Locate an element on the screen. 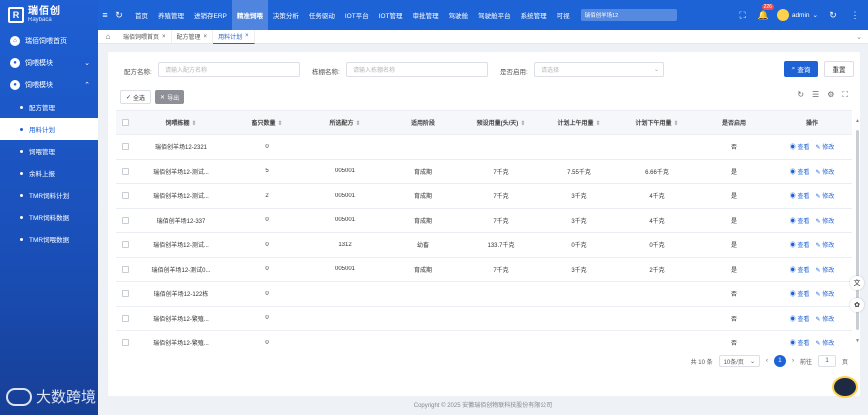 This screenshot has height=415, width=868. query-button: ⌕ 查询 is located at coordinates (801, 69).